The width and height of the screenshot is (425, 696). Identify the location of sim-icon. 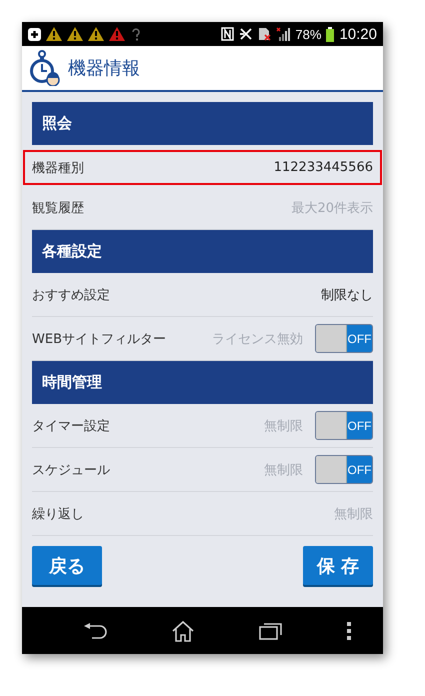
(265, 34).